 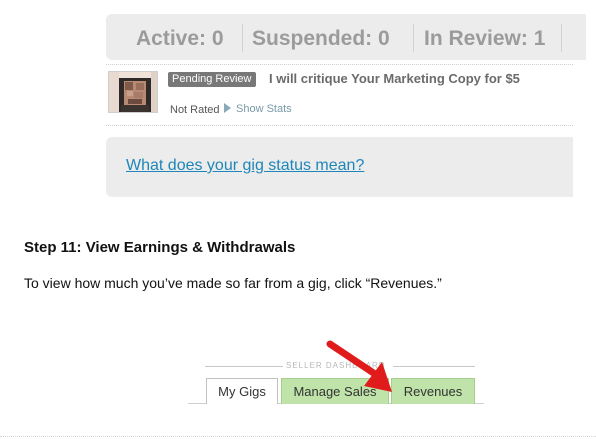 I want to click on gig-thumbnail, so click(x=133, y=92).